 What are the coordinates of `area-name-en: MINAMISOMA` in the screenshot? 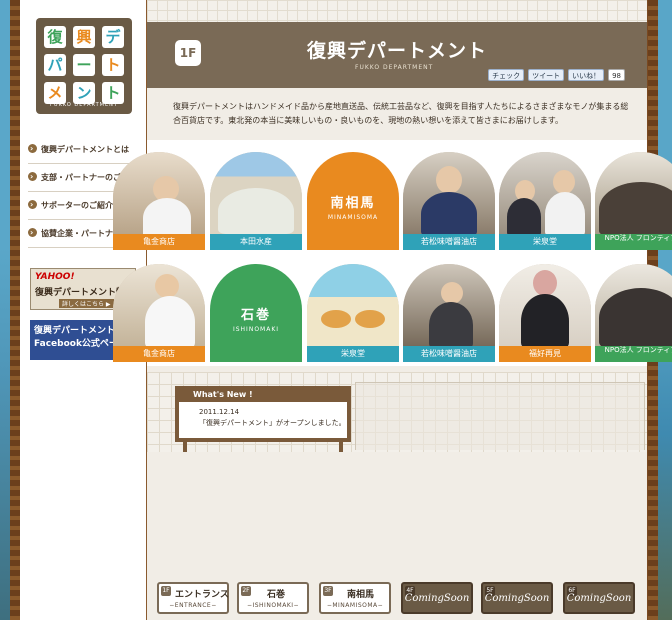 It's located at (353, 217).